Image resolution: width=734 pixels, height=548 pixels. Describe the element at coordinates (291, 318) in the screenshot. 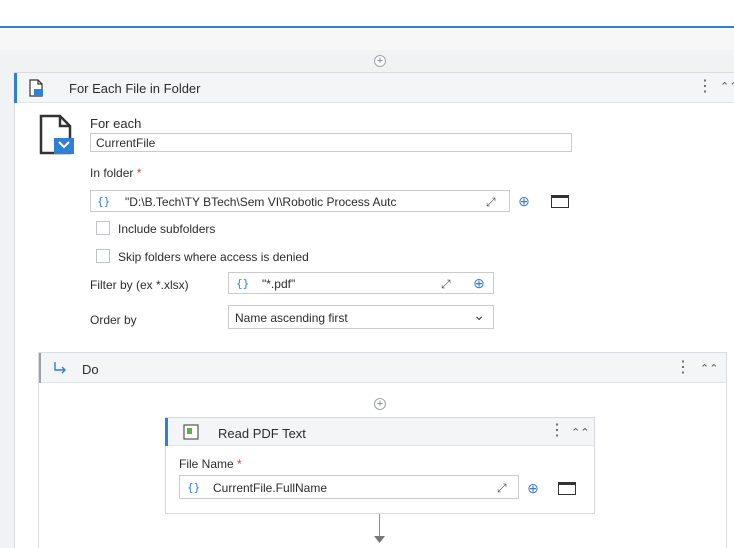

I see `order-by-value: Name ascending first` at that location.